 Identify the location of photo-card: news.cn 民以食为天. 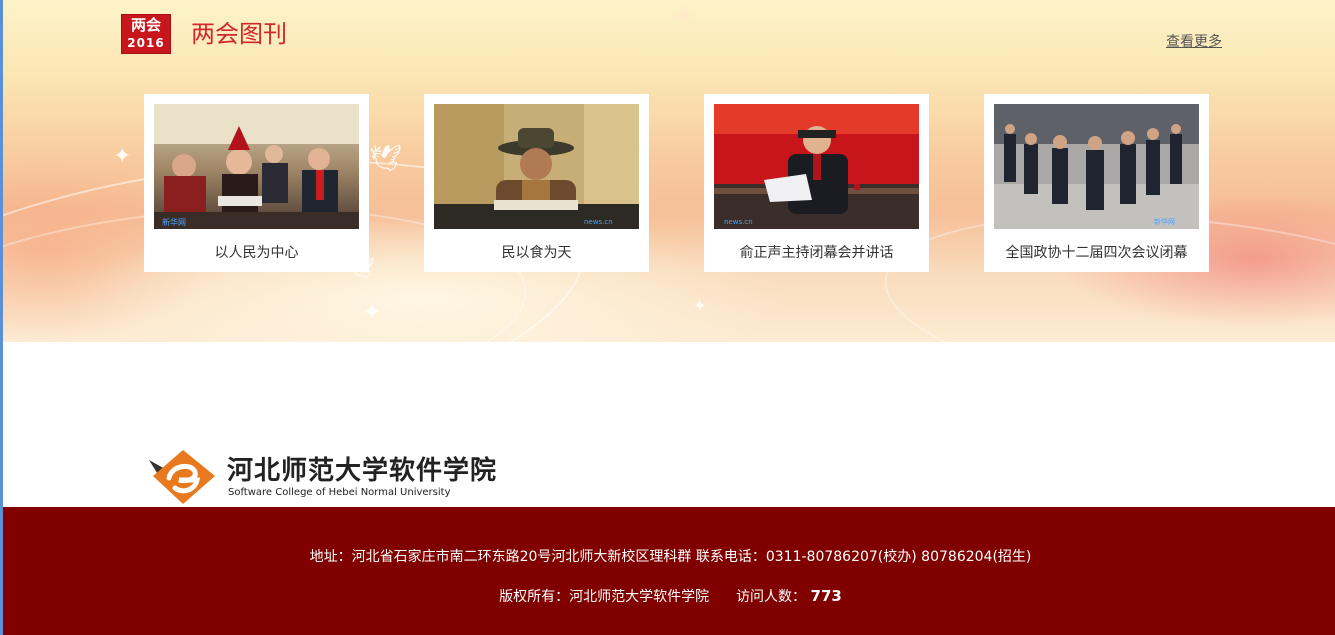
(536, 183).